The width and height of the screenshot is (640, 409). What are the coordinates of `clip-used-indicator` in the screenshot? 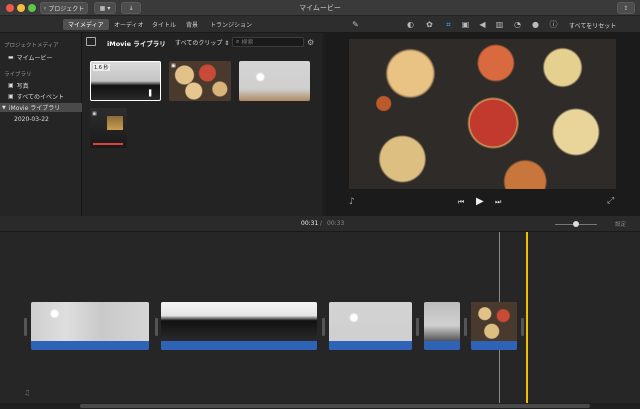 It's located at (108, 144).